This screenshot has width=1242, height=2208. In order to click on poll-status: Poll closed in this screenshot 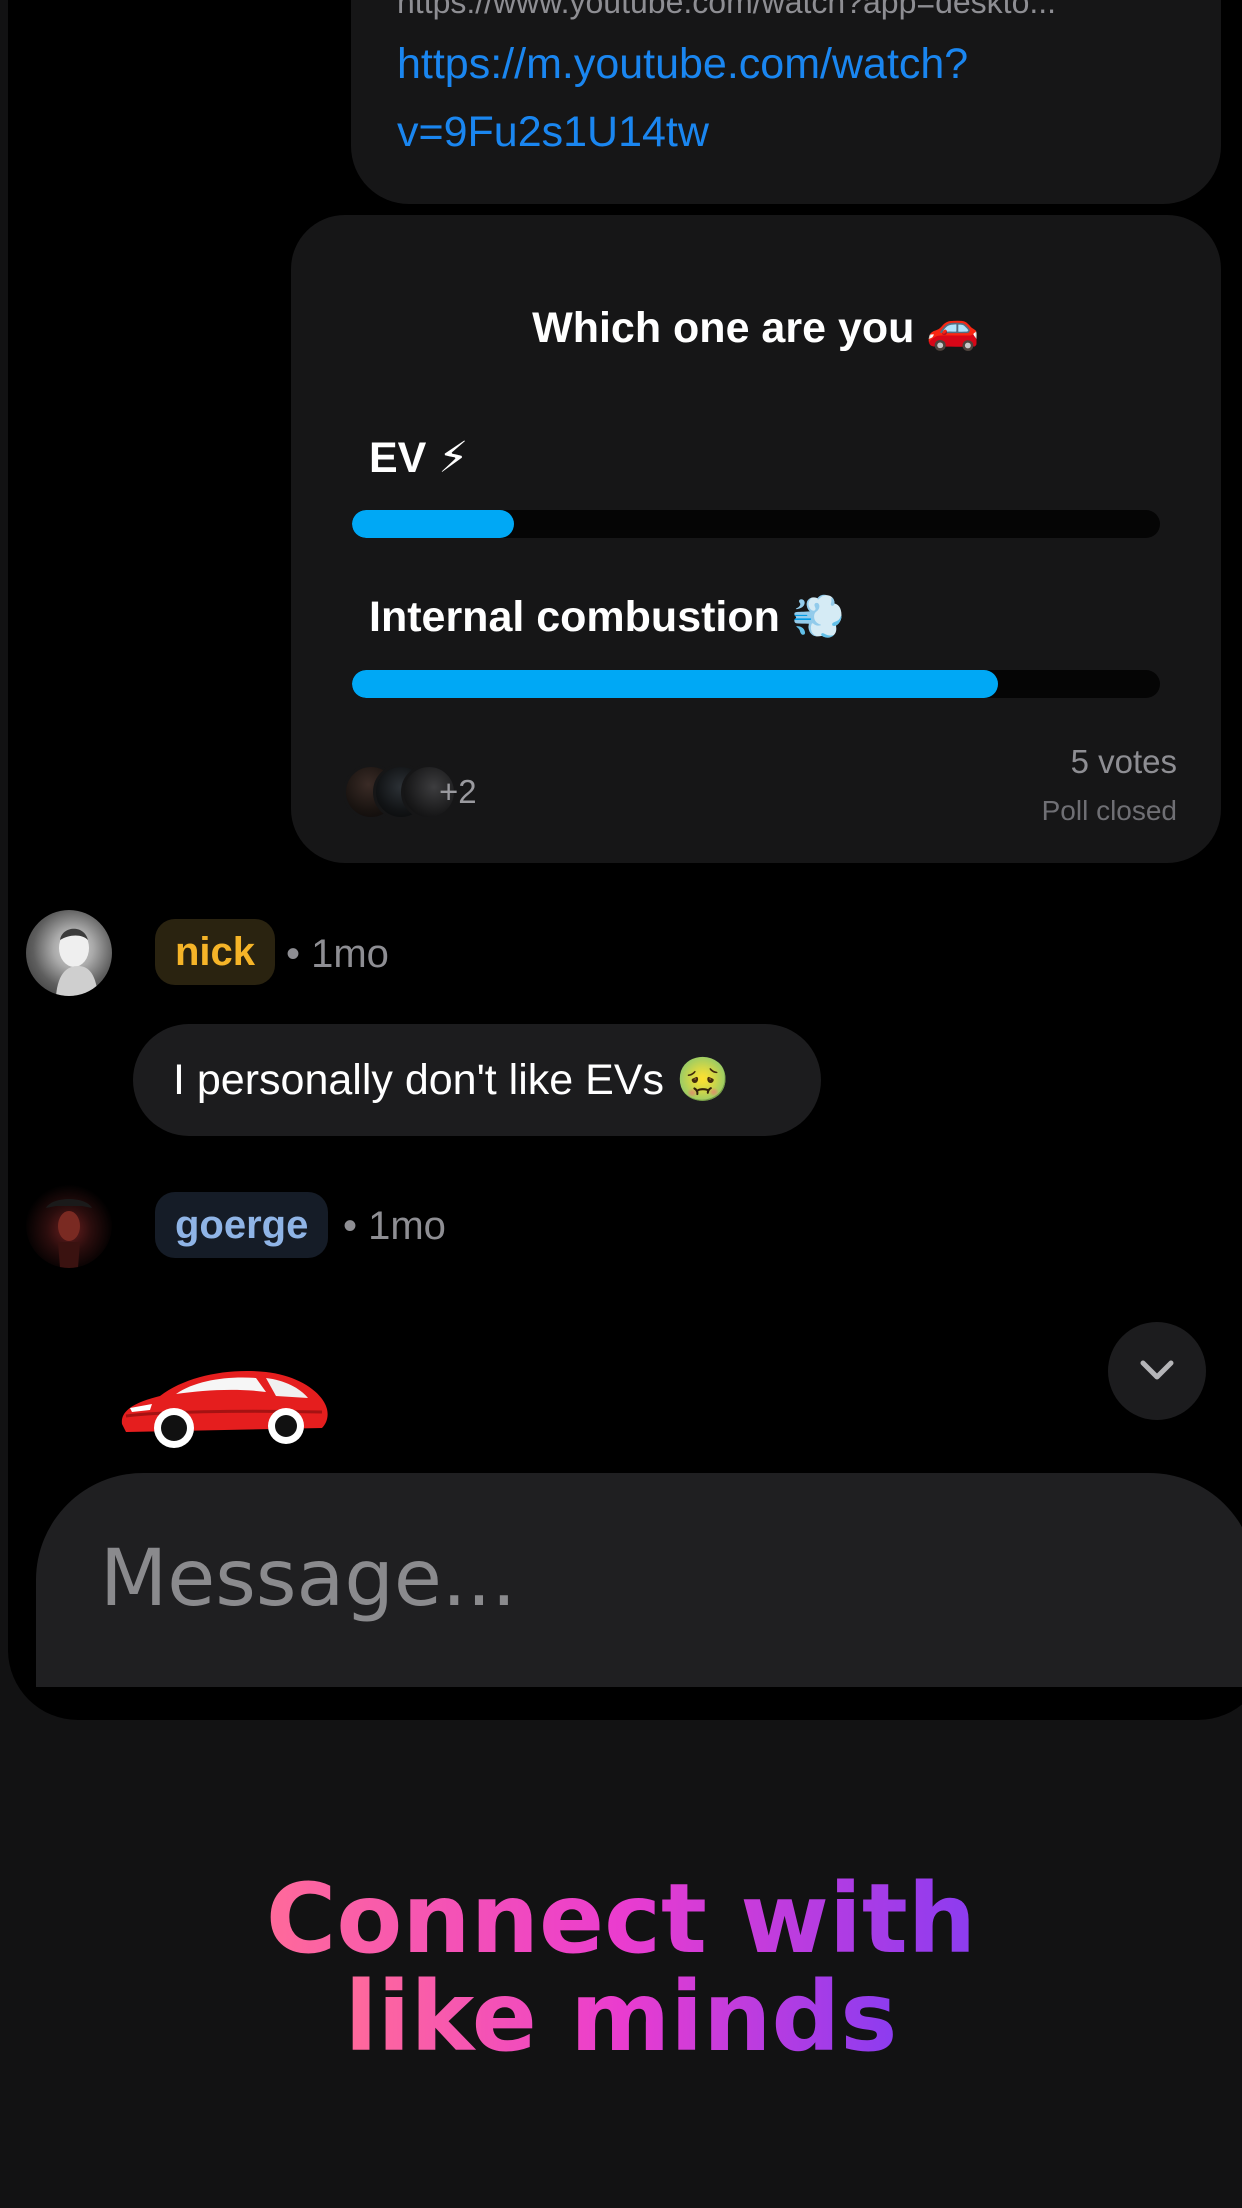, I will do `click(1109, 810)`.